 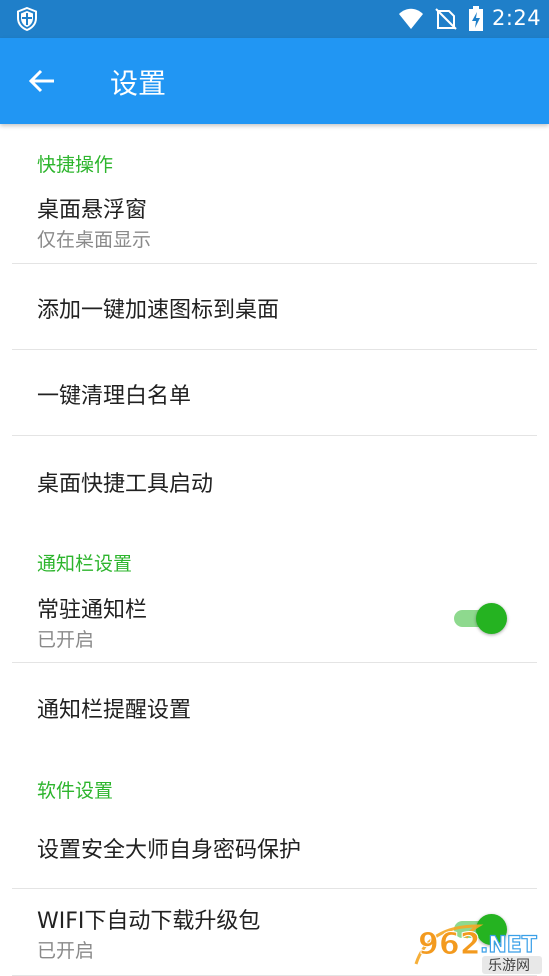 What do you see at coordinates (43, 81) in the screenshot?
I see `arrow-left-icon` at bounding box center [43, 81].